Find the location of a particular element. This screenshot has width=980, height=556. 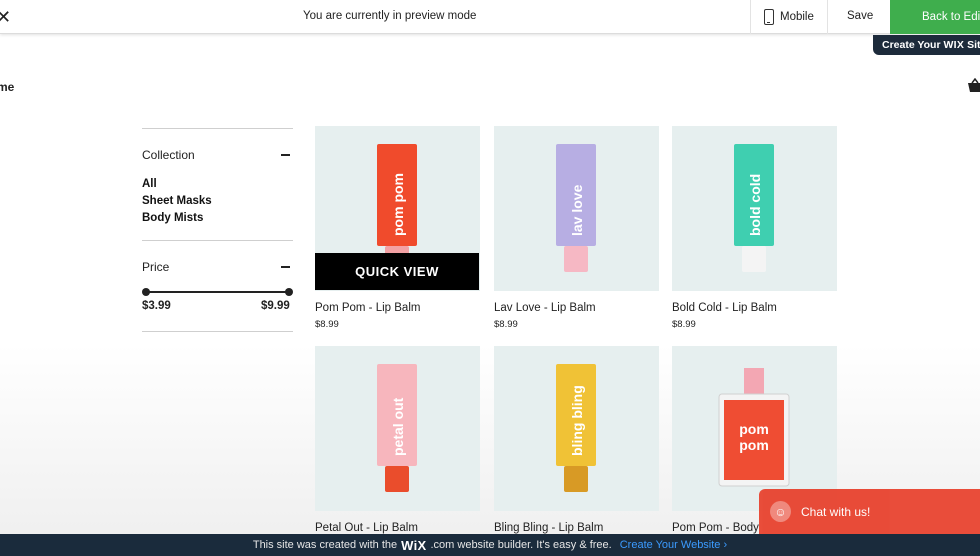

smiley-chat-icon: ☺ is located at coordinates (780, 511).